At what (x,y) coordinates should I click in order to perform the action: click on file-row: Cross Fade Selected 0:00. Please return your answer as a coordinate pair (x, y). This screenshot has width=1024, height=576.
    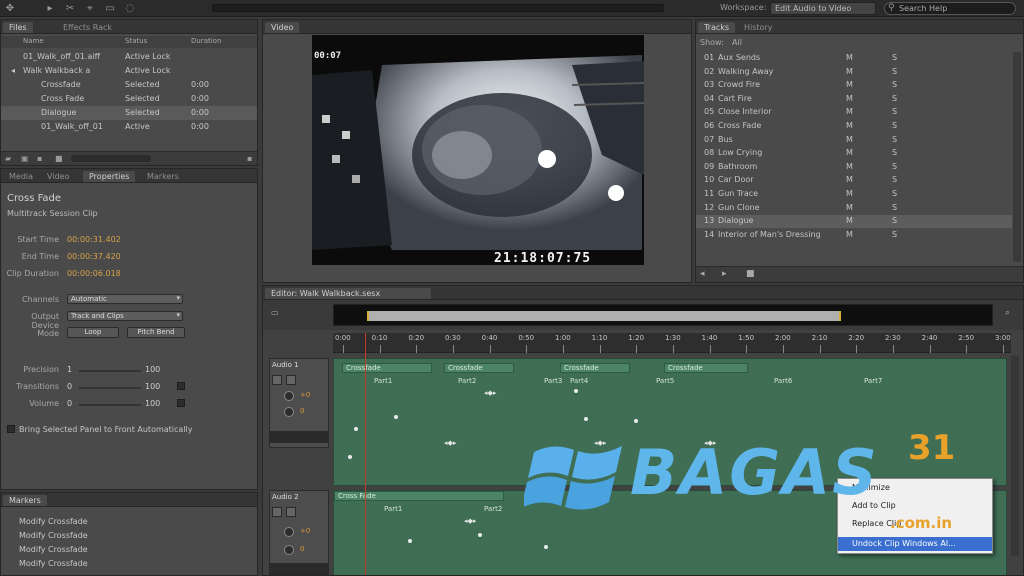
    Looking at the image, I should click on (129, 99).